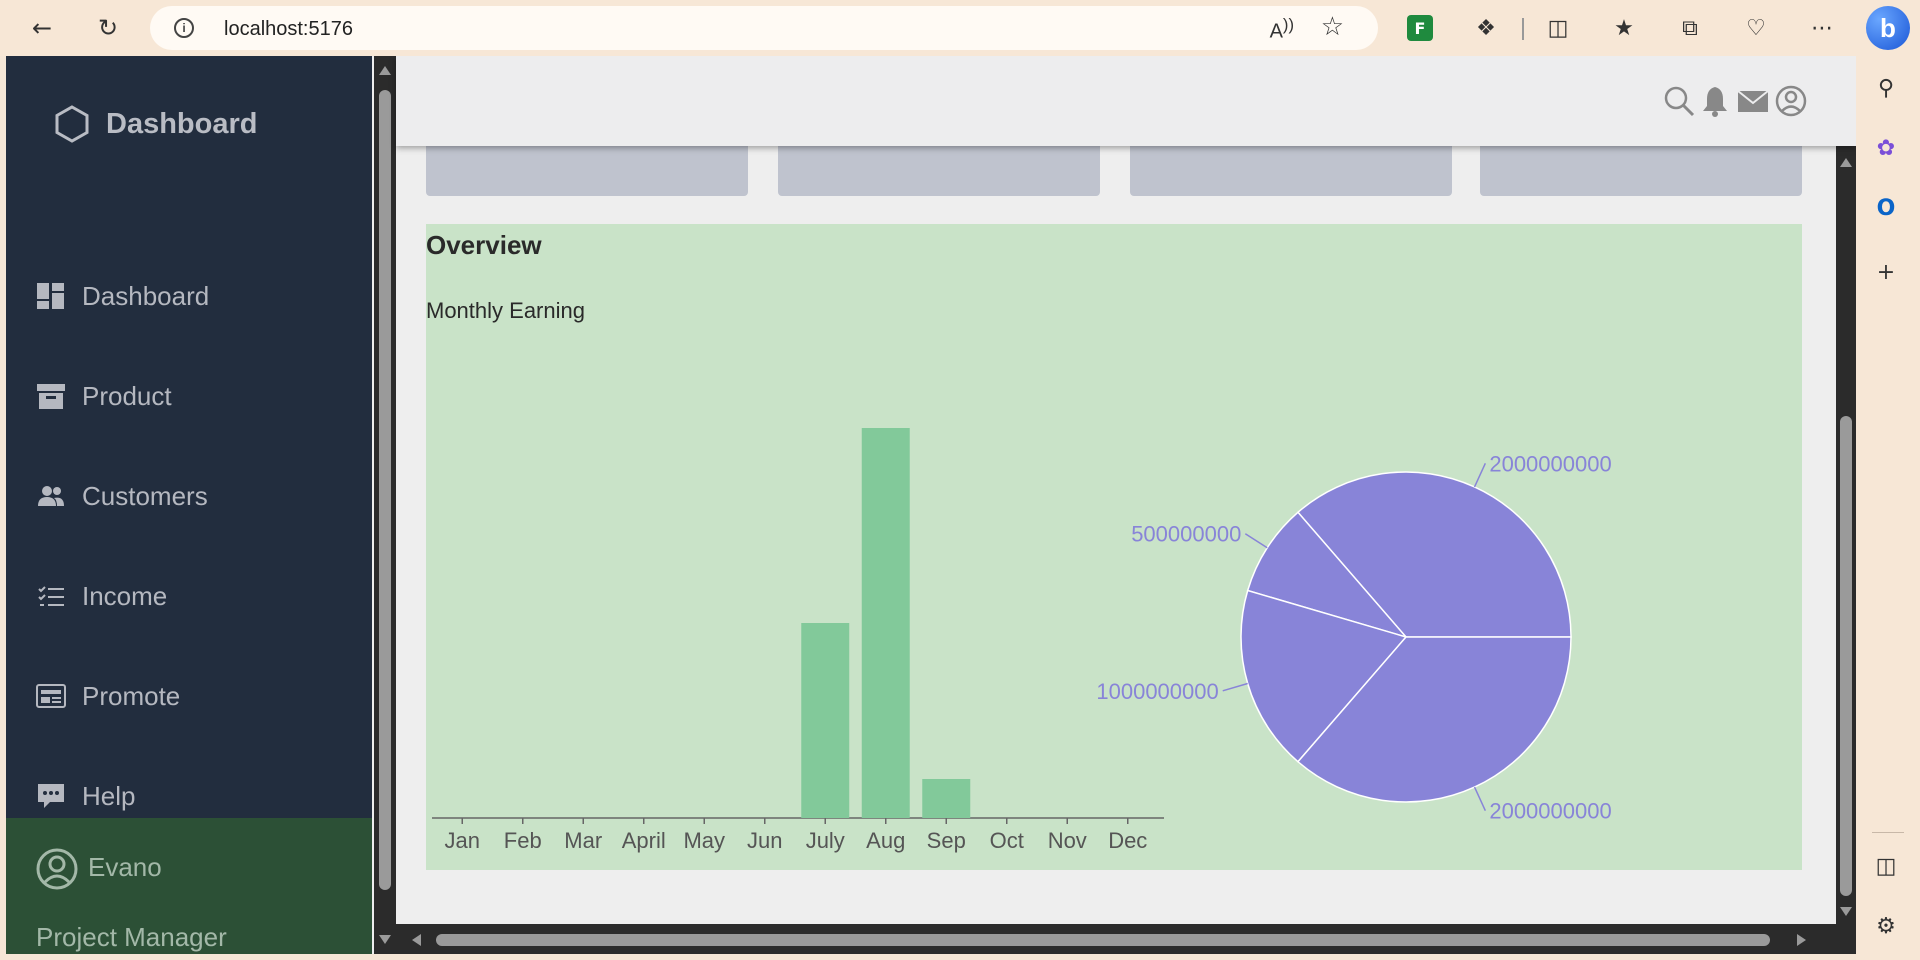 The height and width of the screenshot is (960, 1920). What do you see at coordinates (1486, 28) in the screenshot?
I see `extensions-puzzle-icon: ❖` at bounding box center [1486, 28].